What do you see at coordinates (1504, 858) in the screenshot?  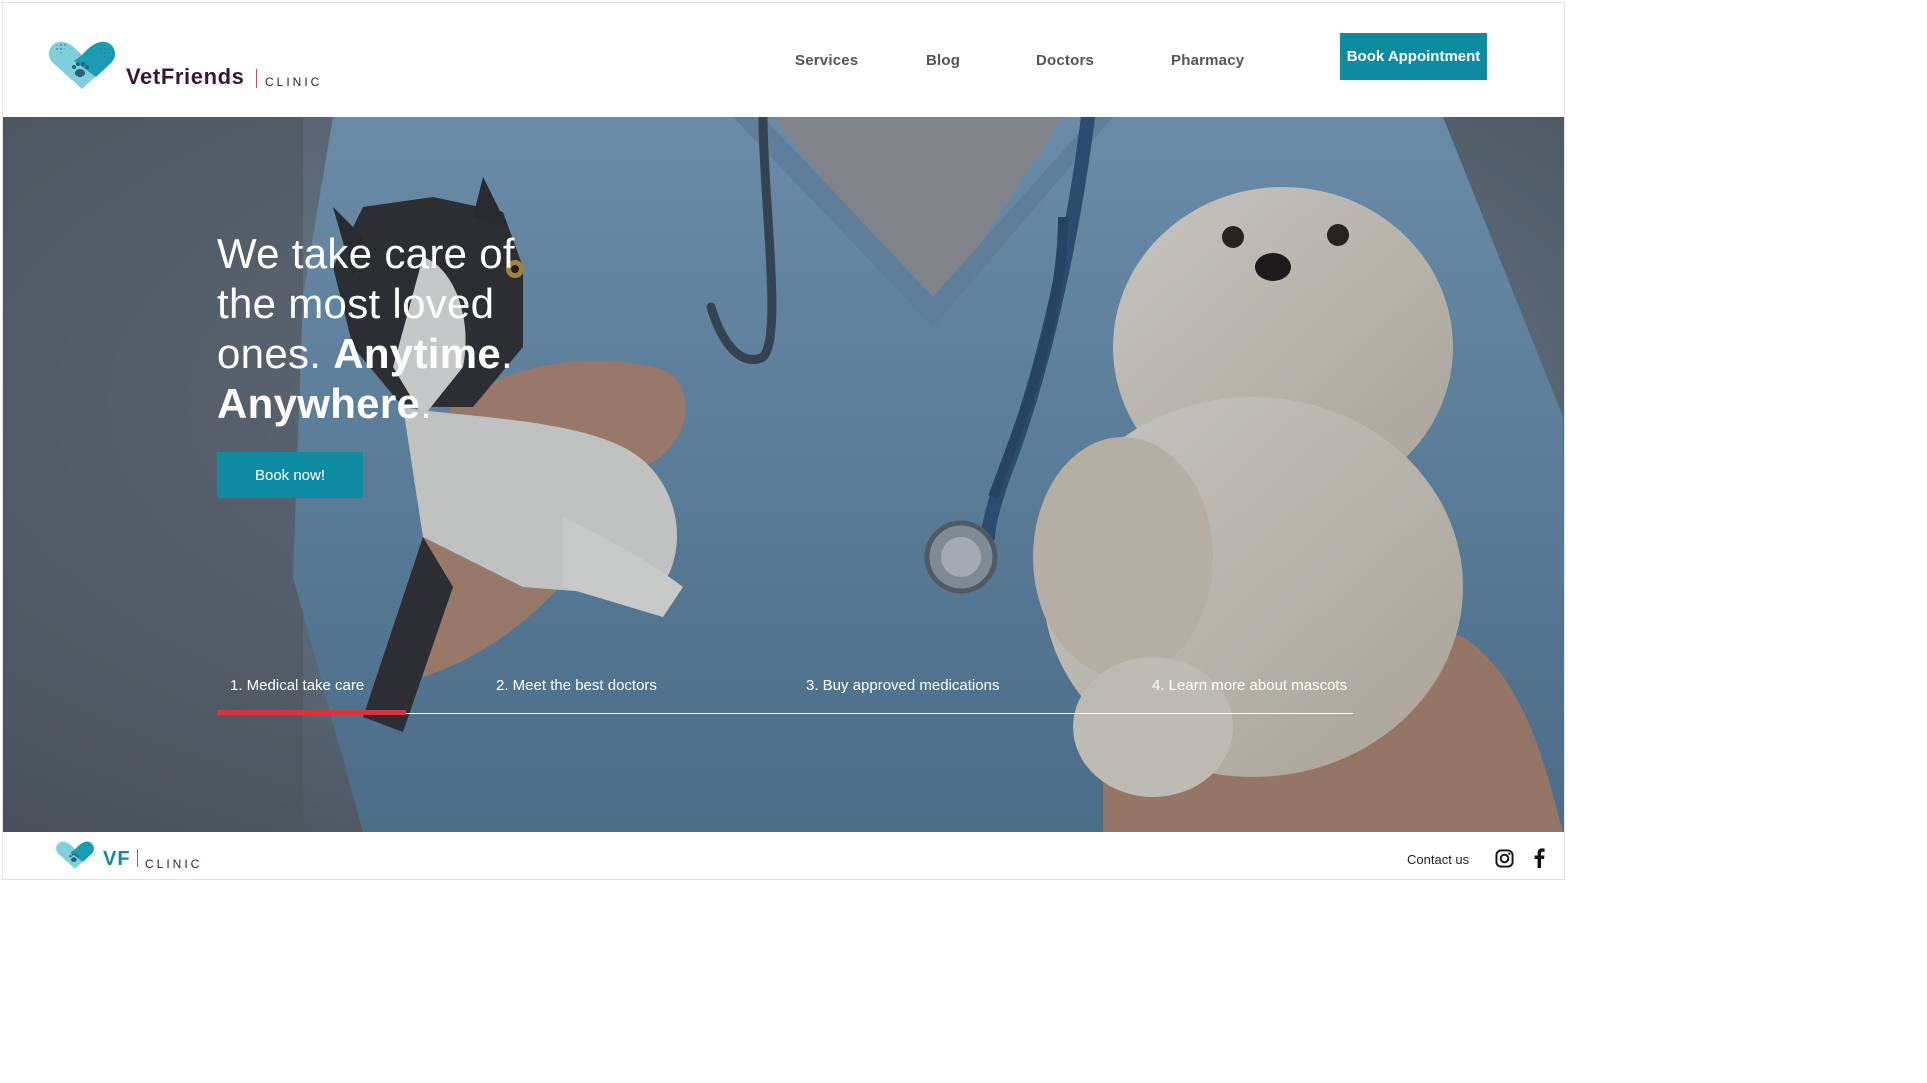 I see `instagram-icon` at bounding box center [1504, 858].